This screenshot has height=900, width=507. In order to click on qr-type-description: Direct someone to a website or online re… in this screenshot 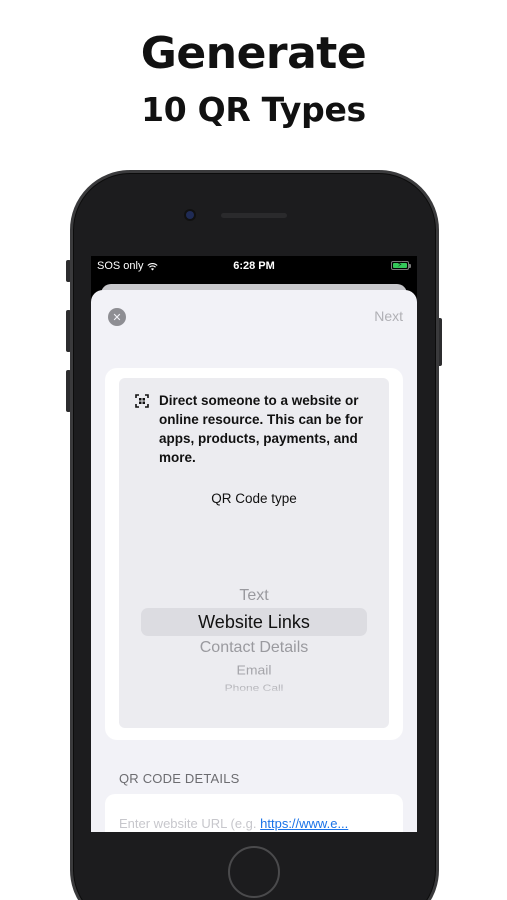, I will do `click(261, 429)`.